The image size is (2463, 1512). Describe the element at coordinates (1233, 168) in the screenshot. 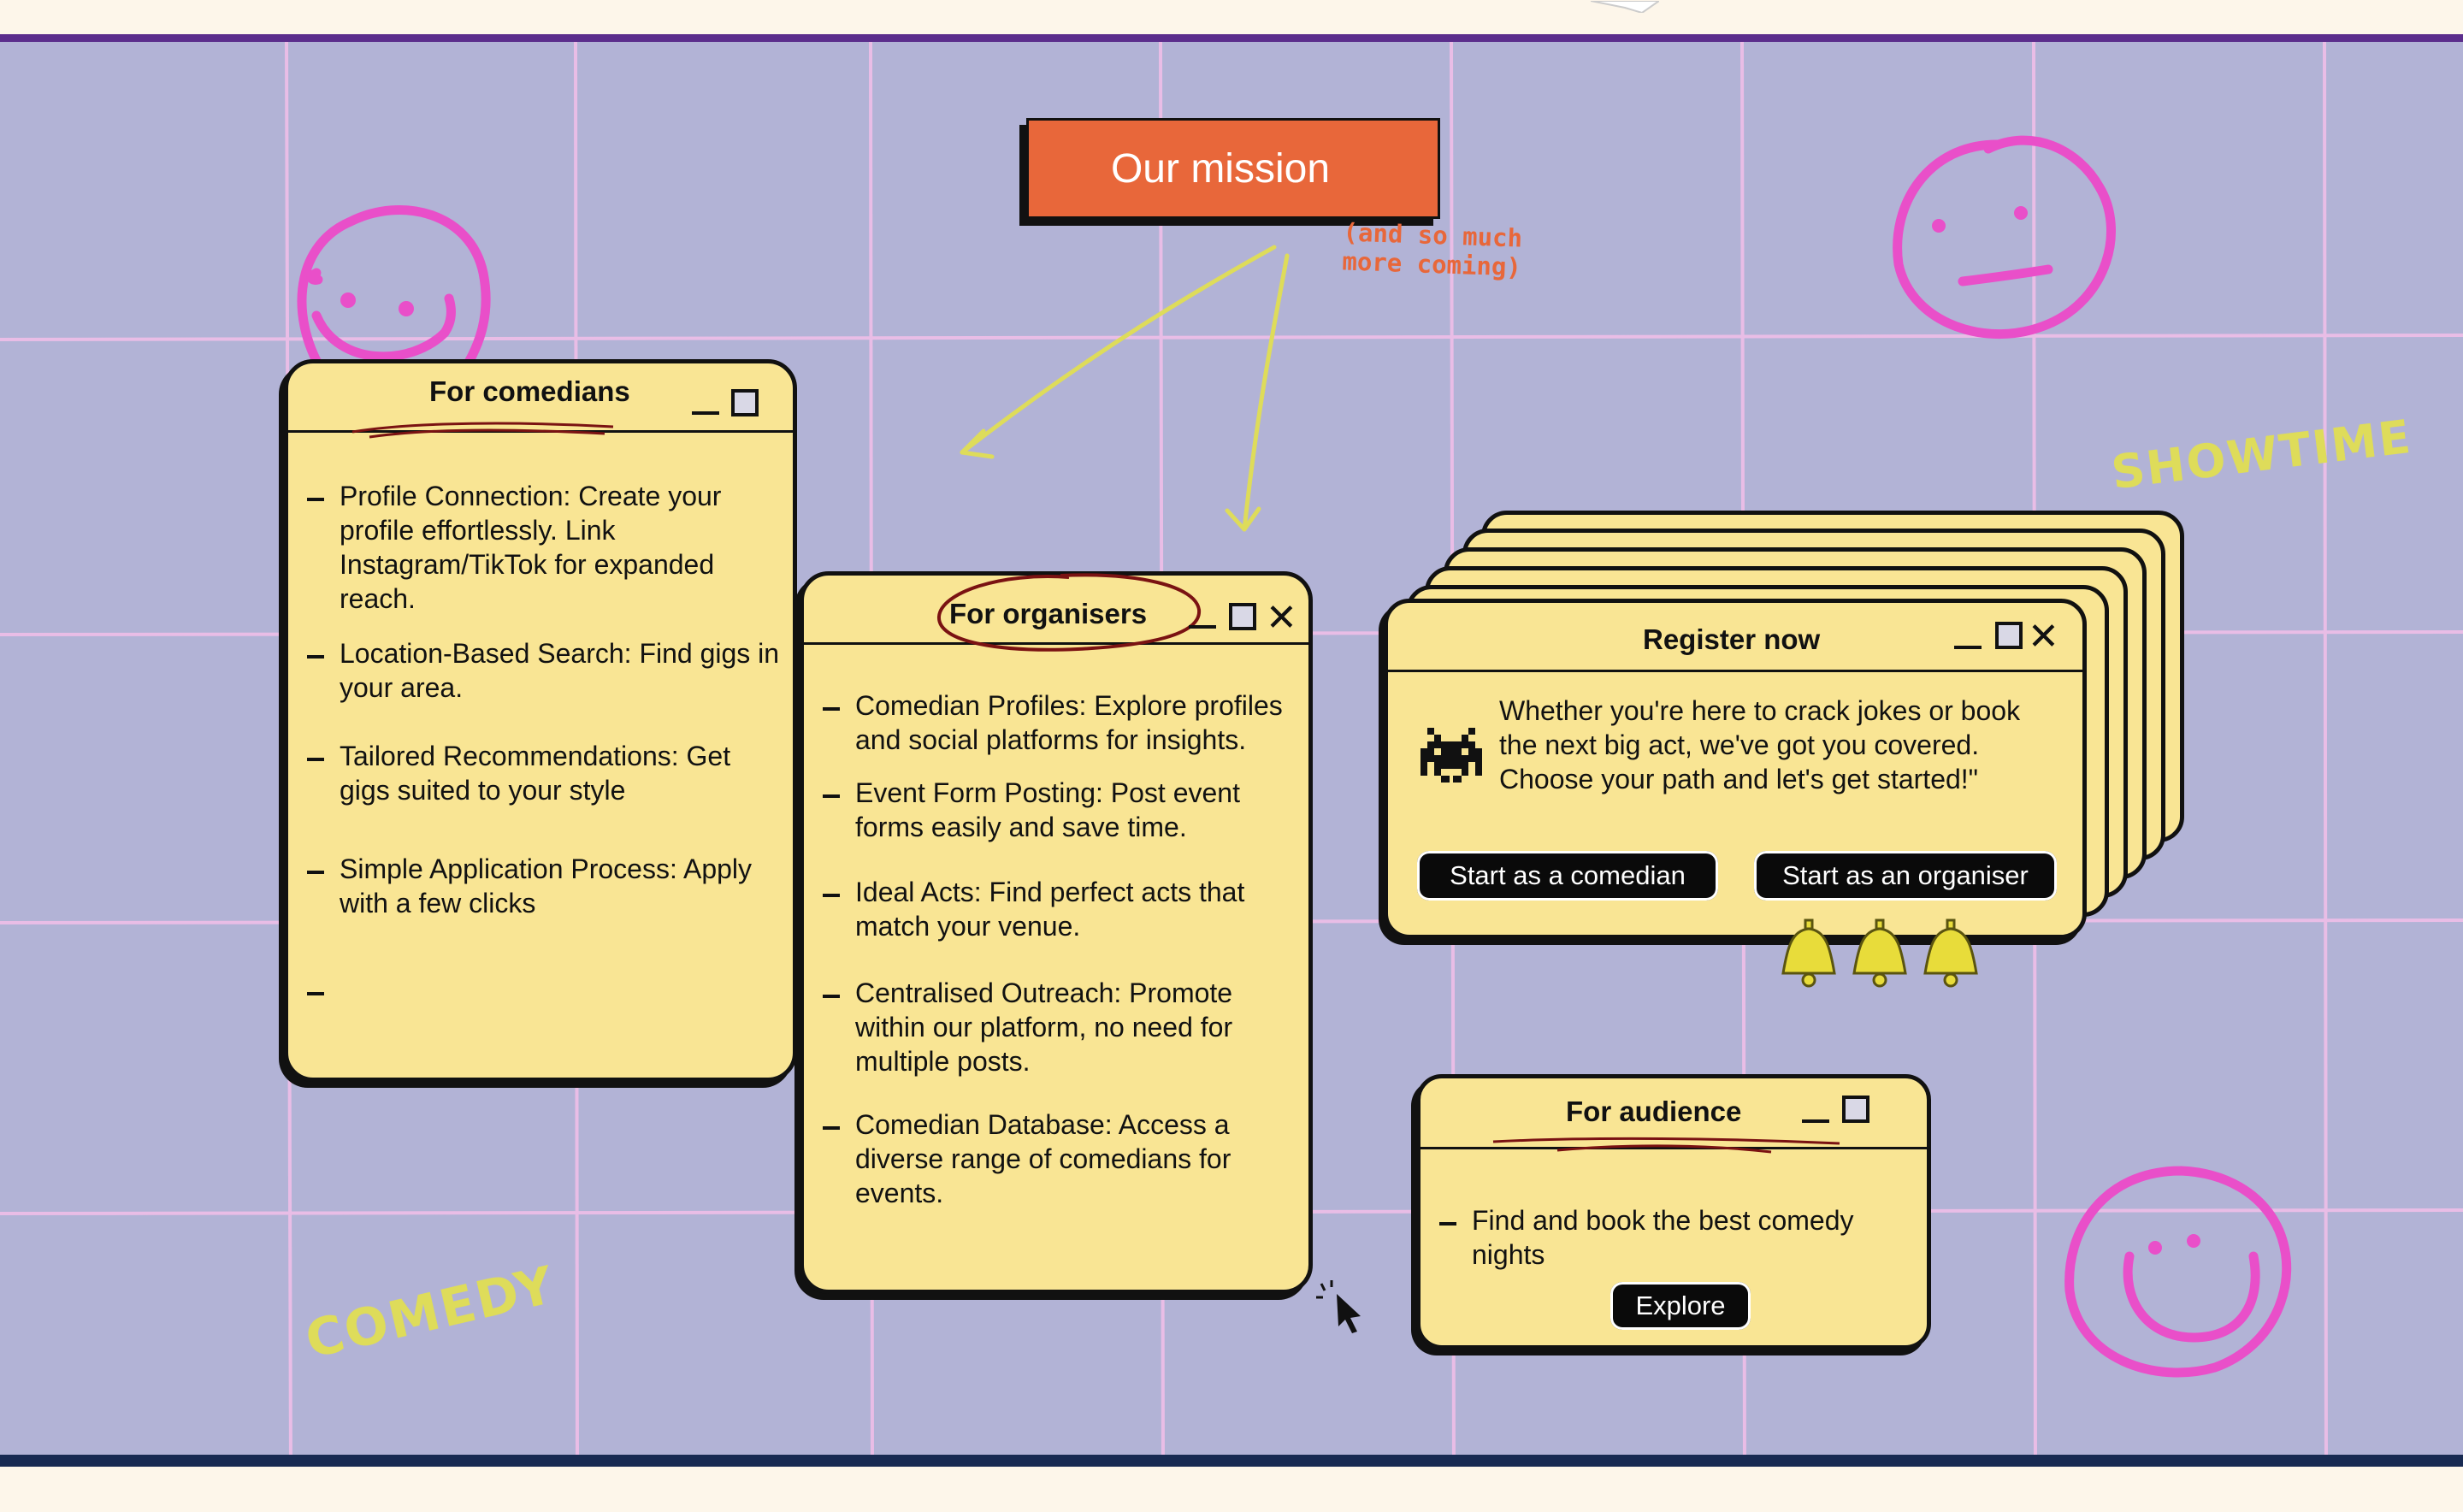

I see `our-mission-button: Our mission` at that location.